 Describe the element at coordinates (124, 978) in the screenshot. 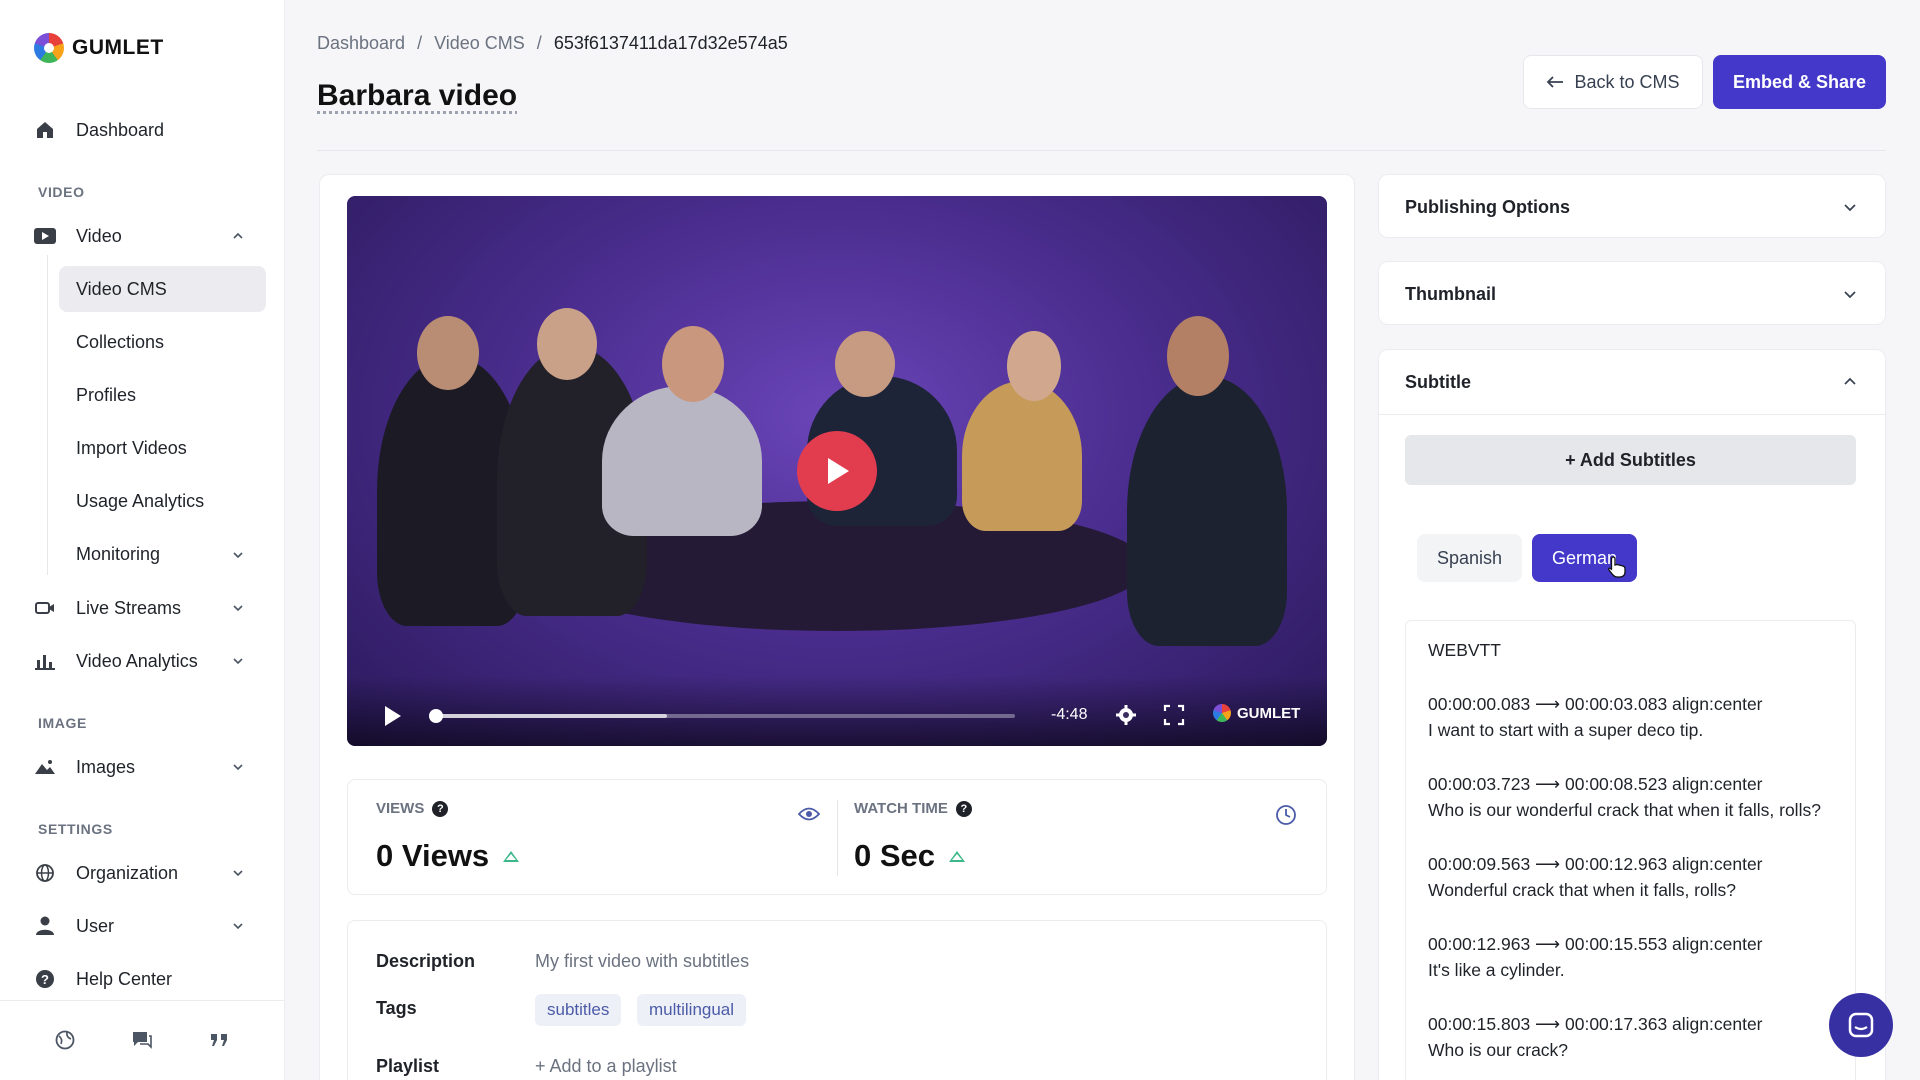

I see `sidebar-item-label: Help Center` at that location.